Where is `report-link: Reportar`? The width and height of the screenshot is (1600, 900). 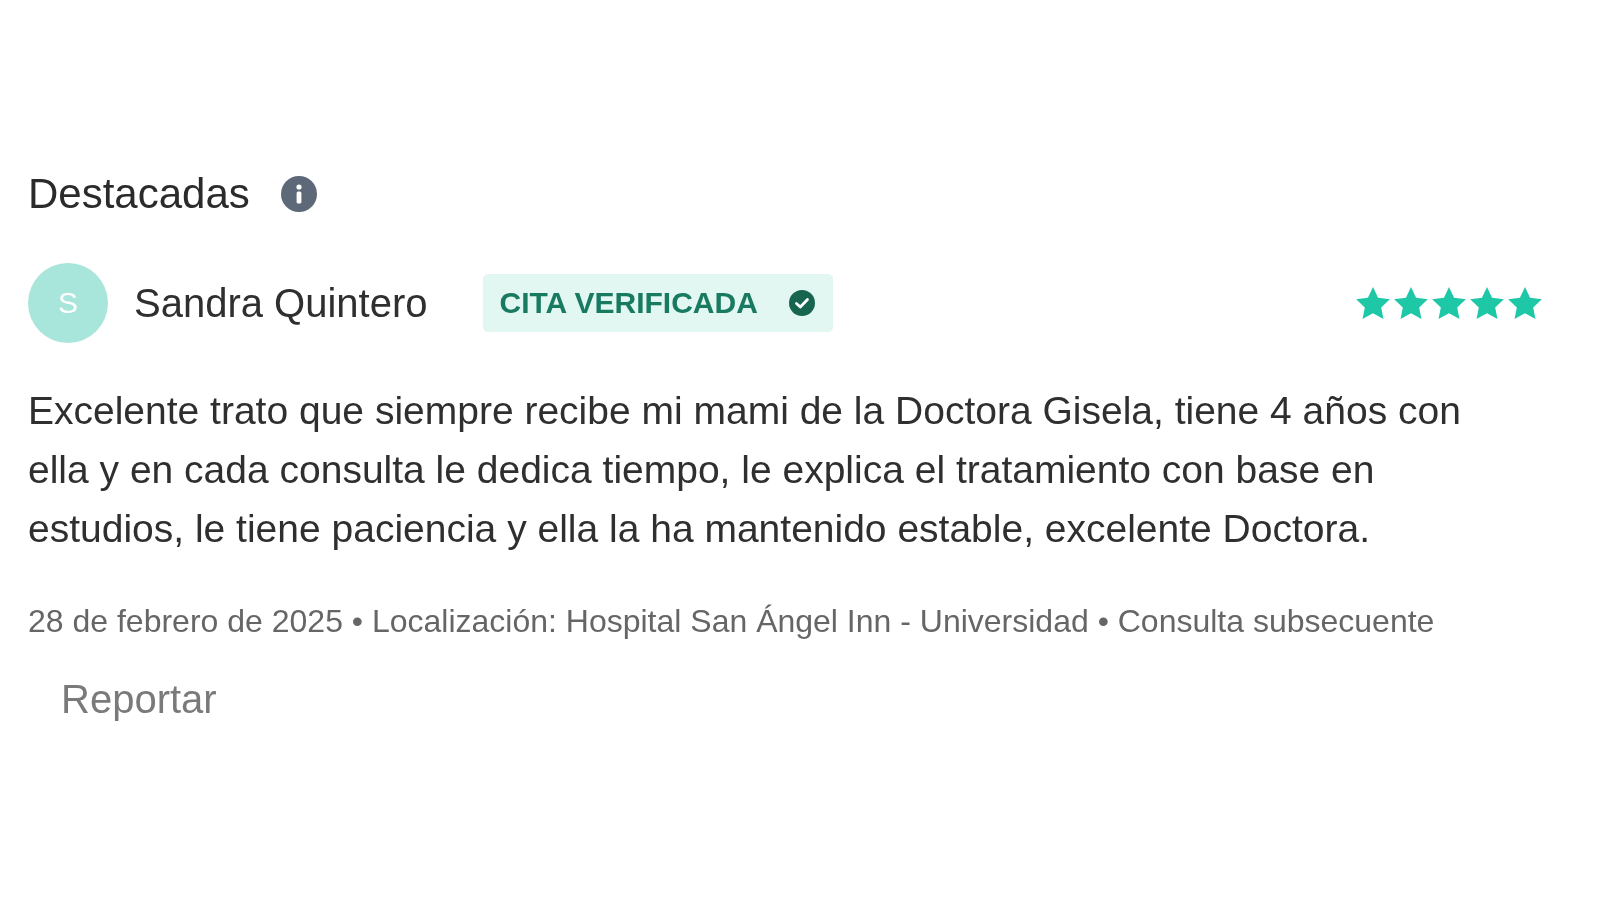 report-link: Reportar is located at coordinates (139, 699).